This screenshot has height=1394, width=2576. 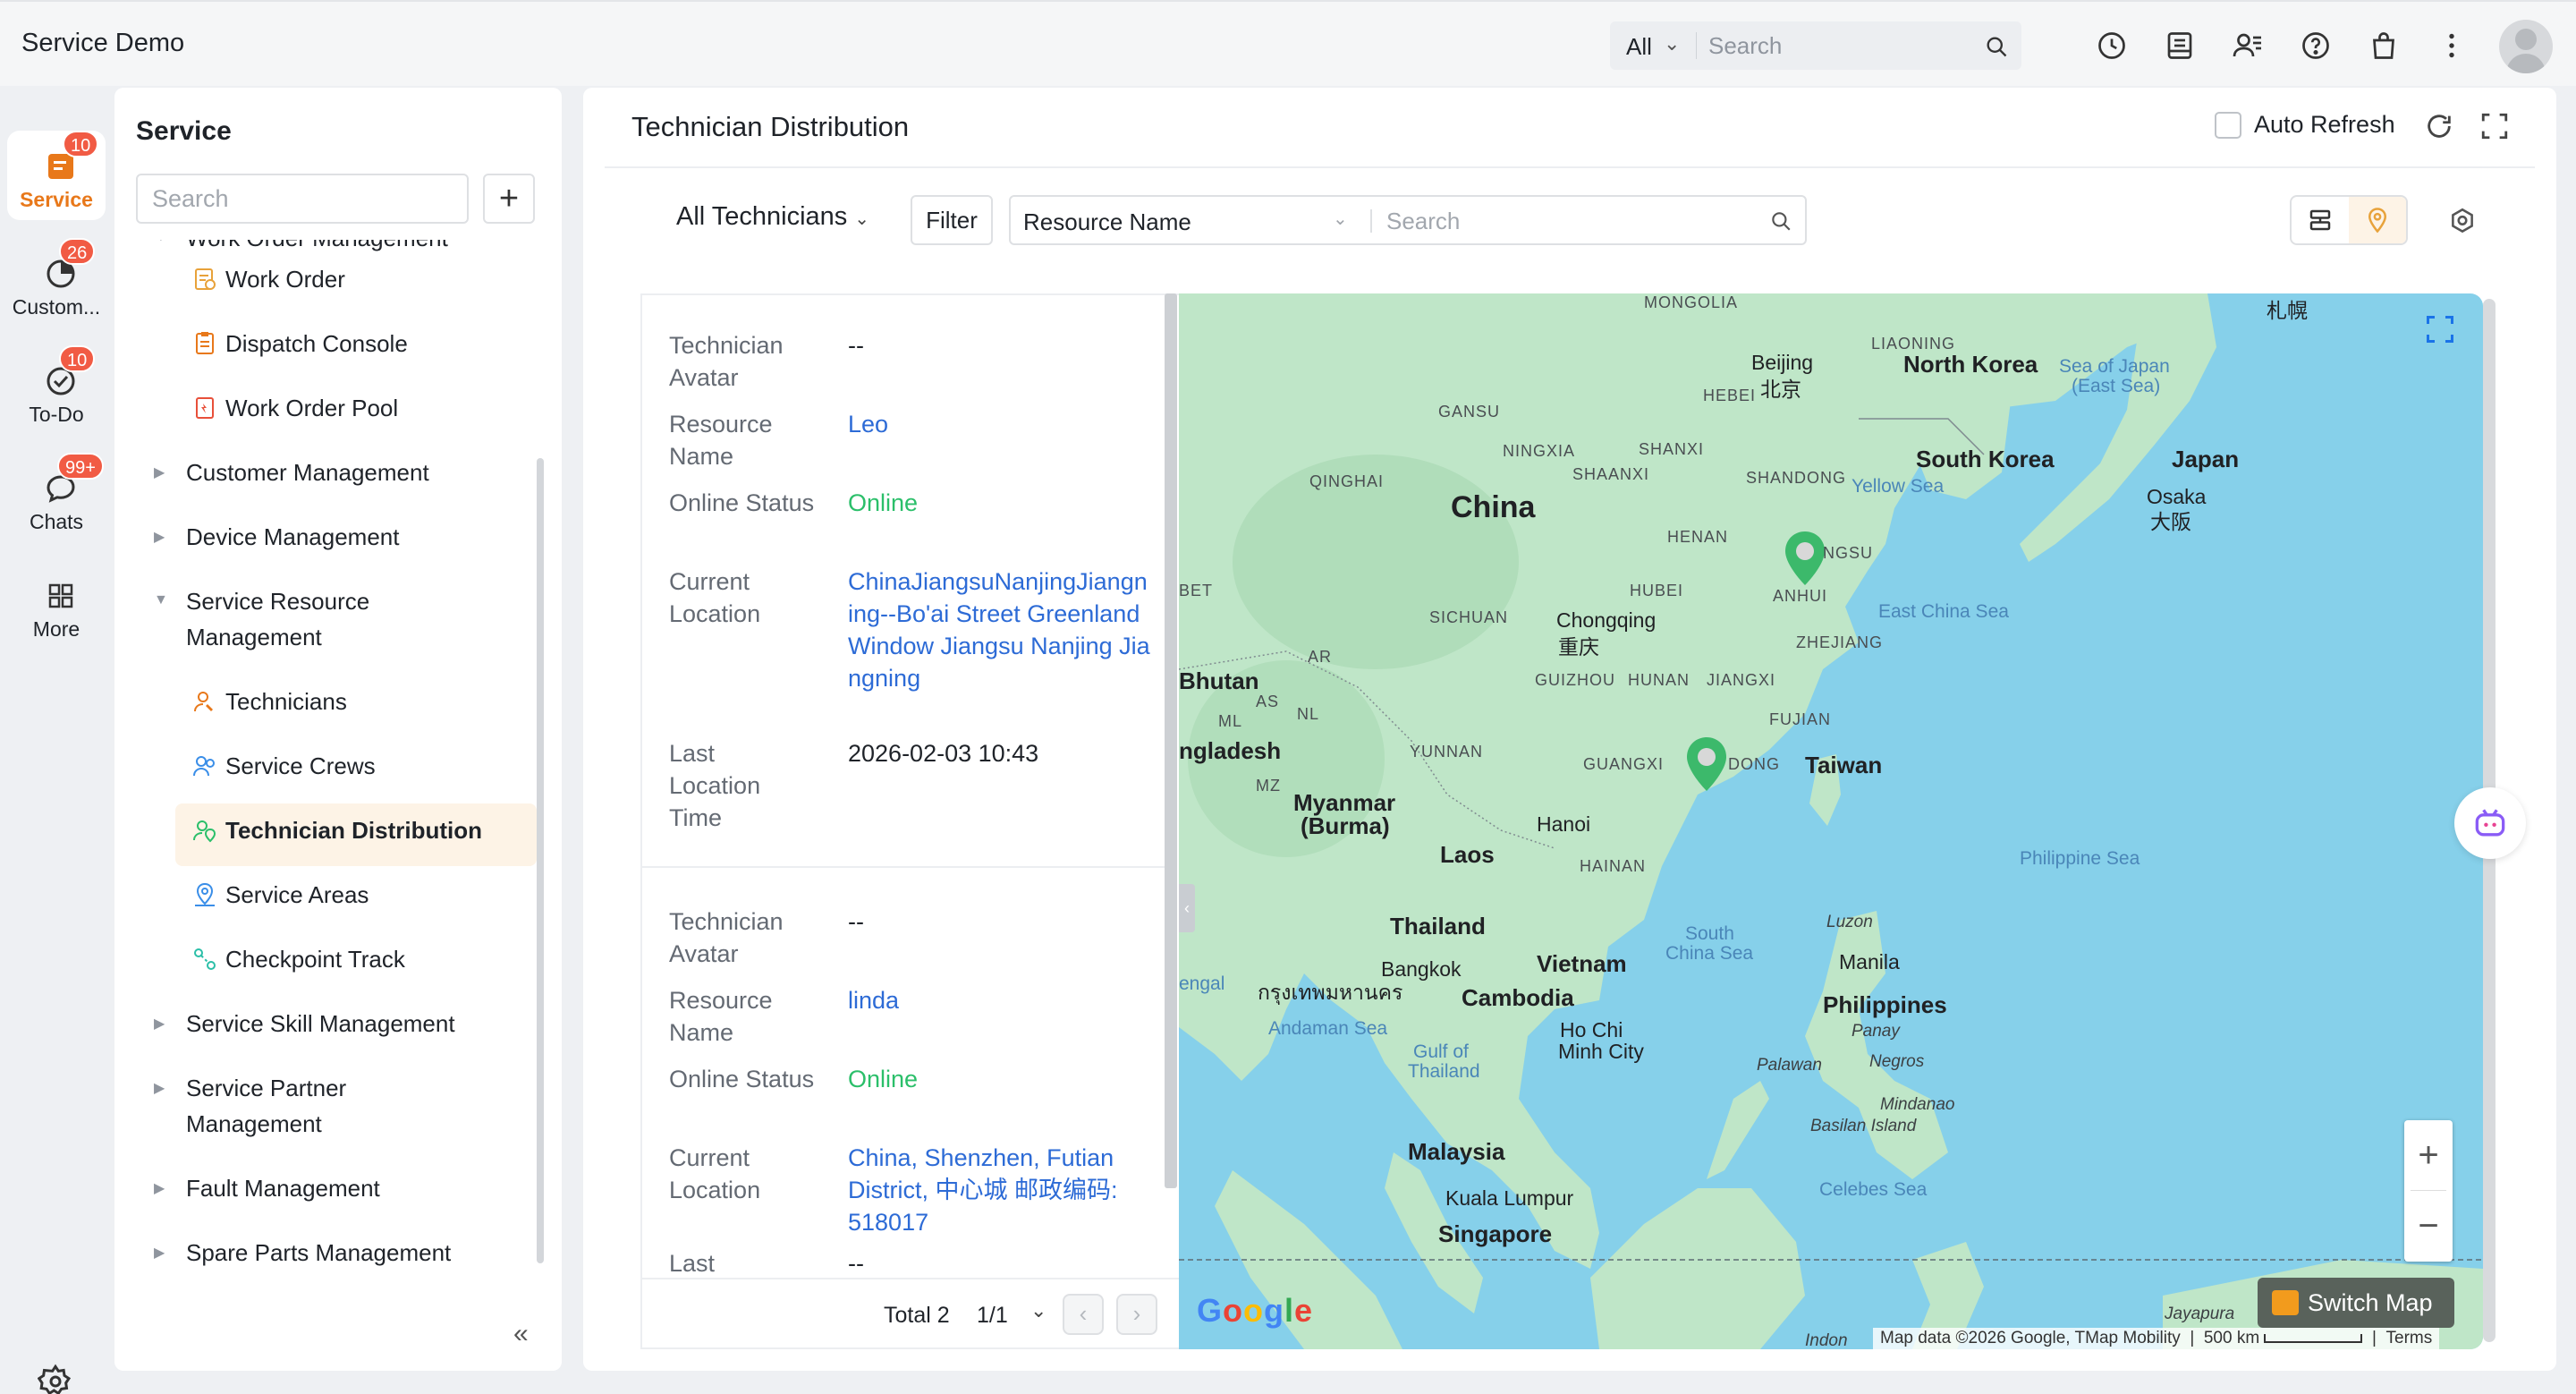 I want to click on more-vertical-icon, so click(x=2451, y=45).